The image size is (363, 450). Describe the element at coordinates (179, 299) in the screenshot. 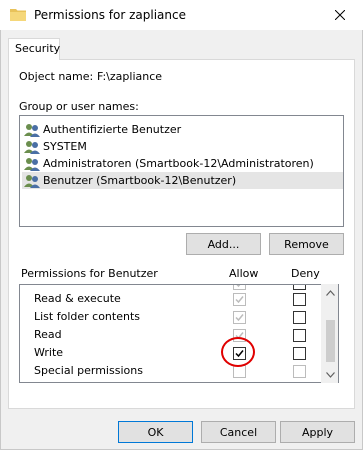

I see `table-row: Read & execute` at that location.